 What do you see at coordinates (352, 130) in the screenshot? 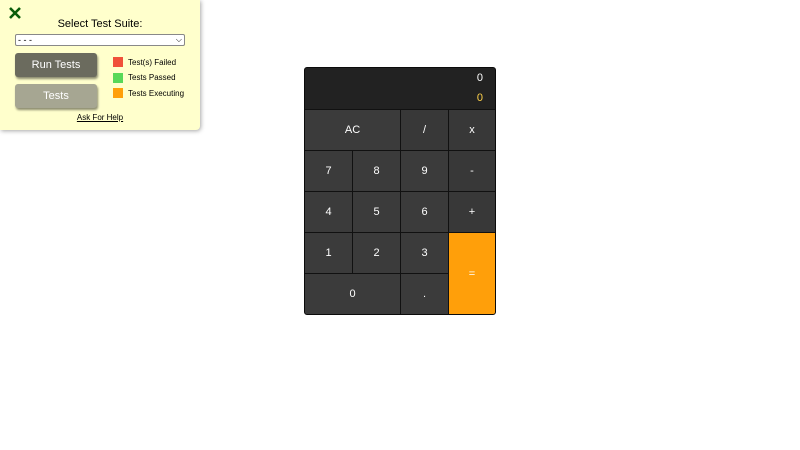
I see `clear-button: AC` at bounding box center [352, 130].